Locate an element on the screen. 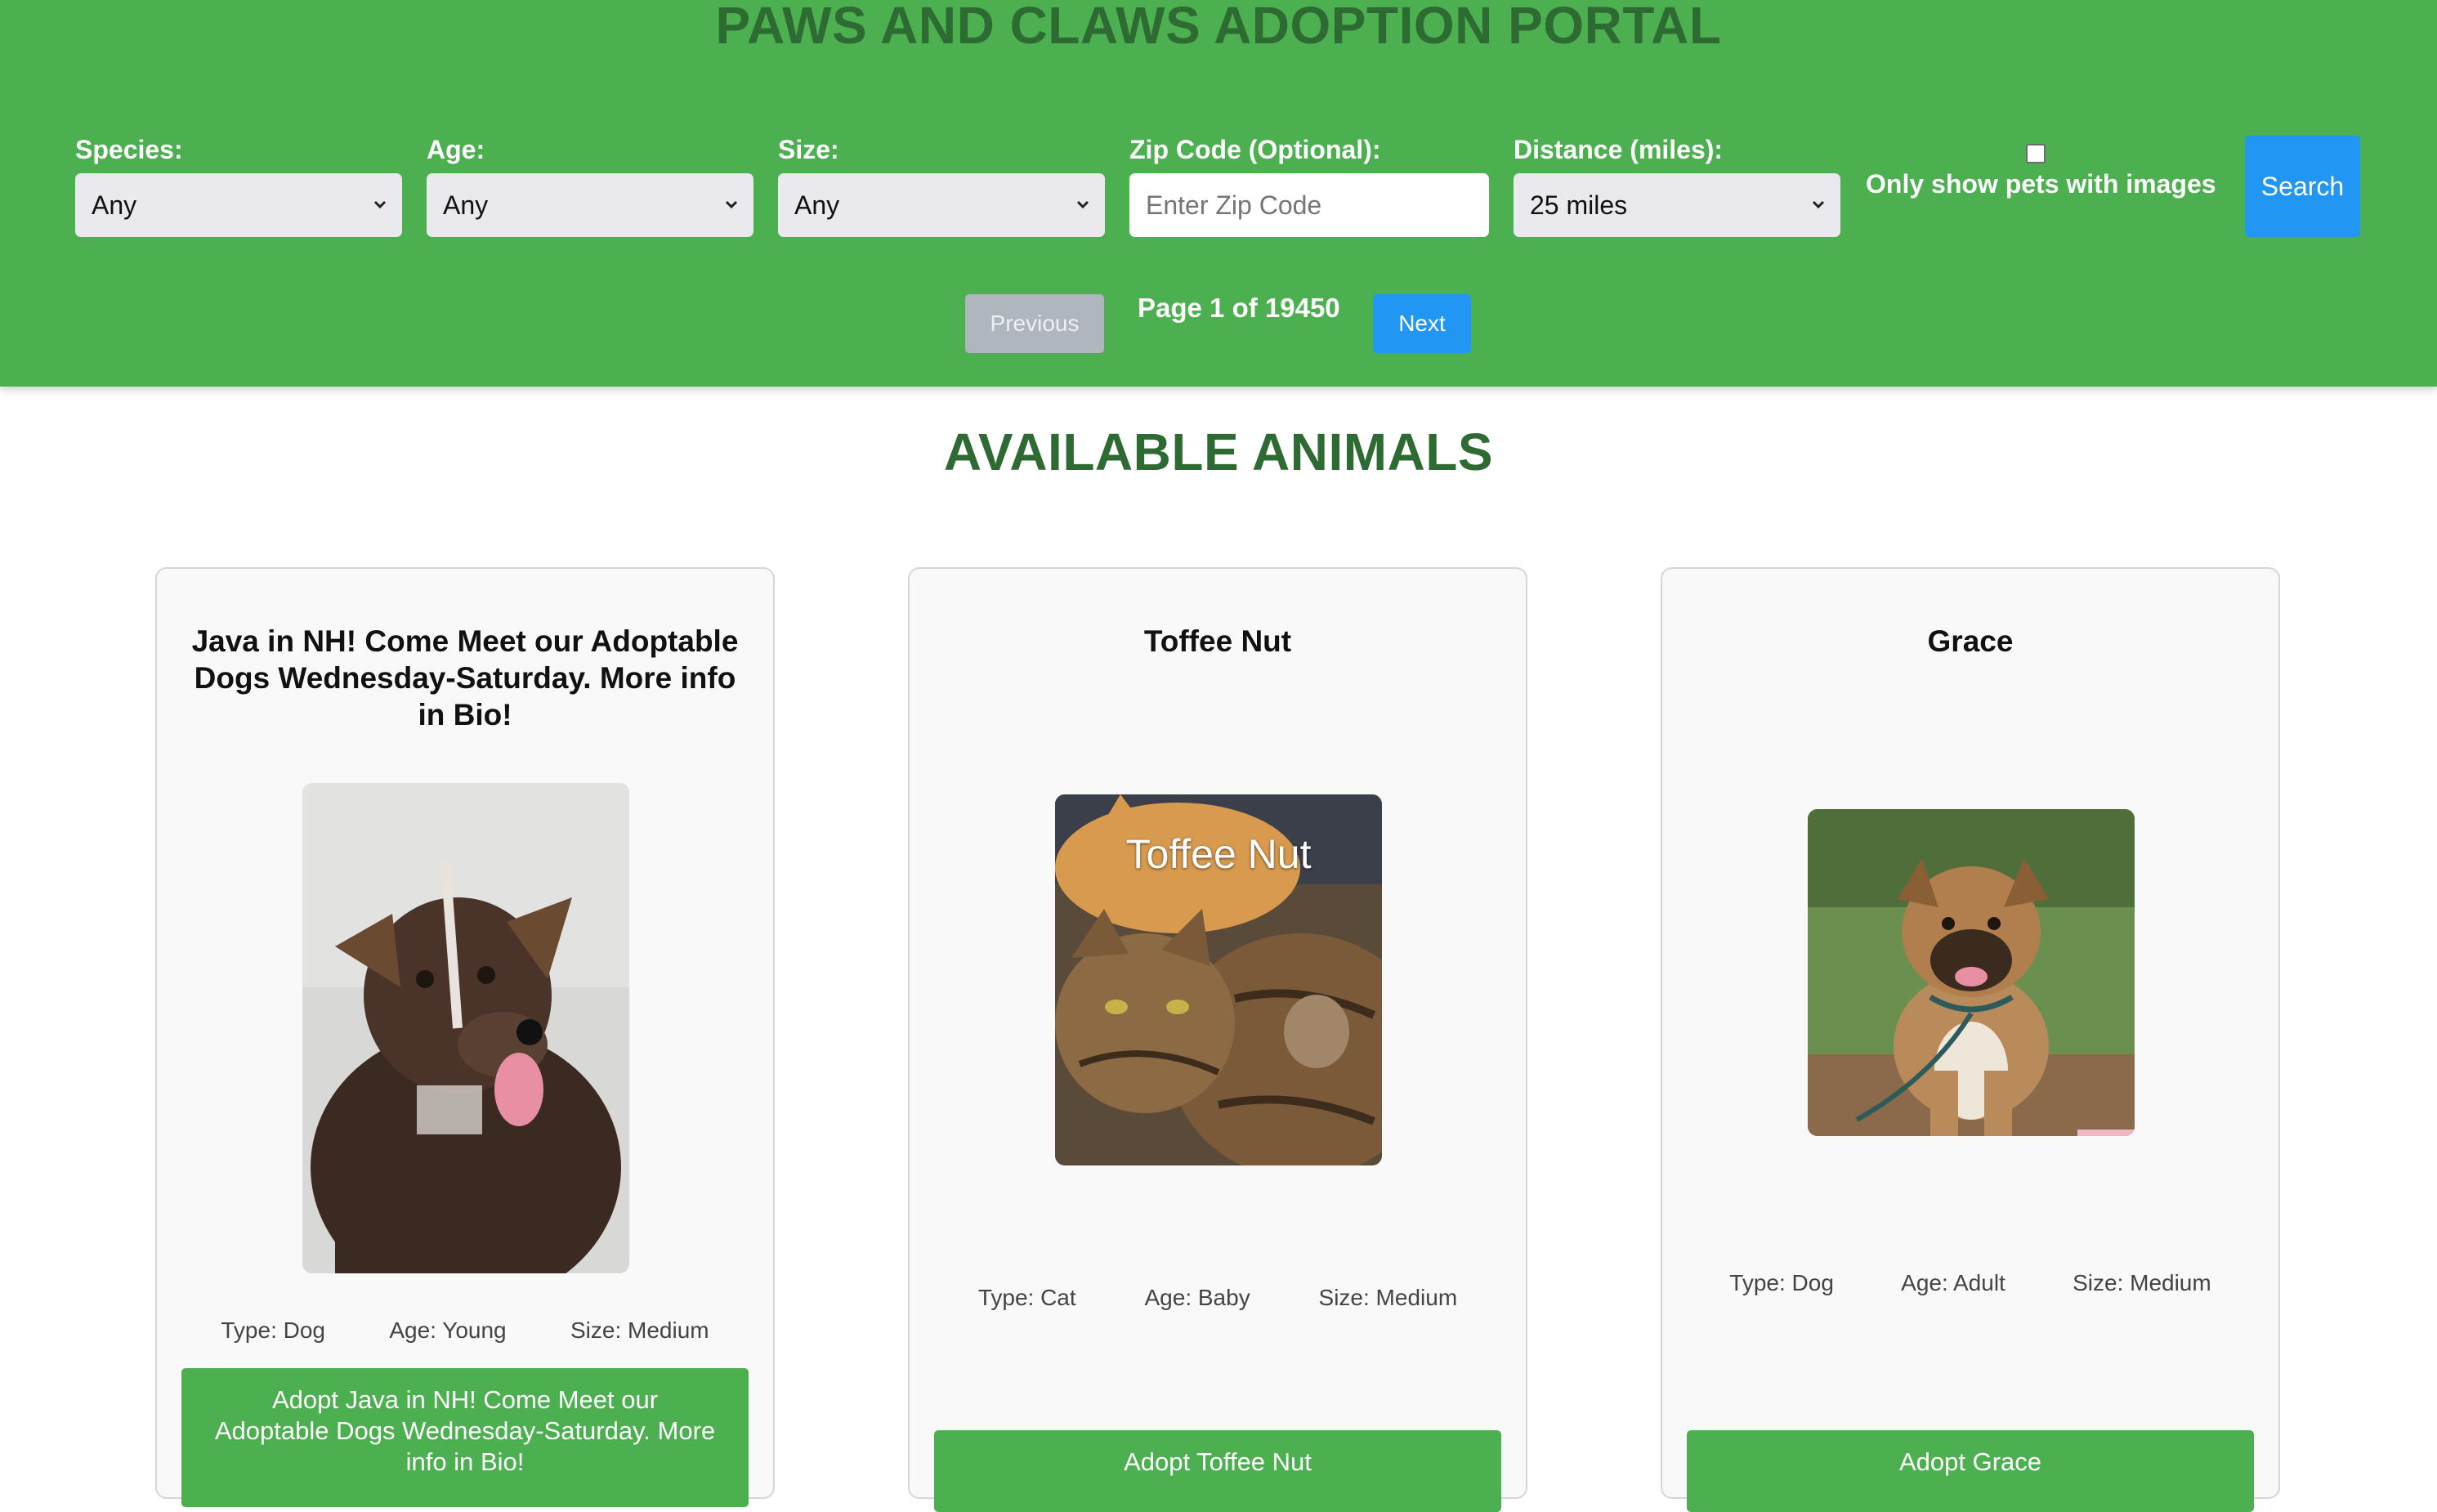 The height and width of the screenshot is (1512, 2437). images-only-checkbox is located at coordinates (2036, 153).